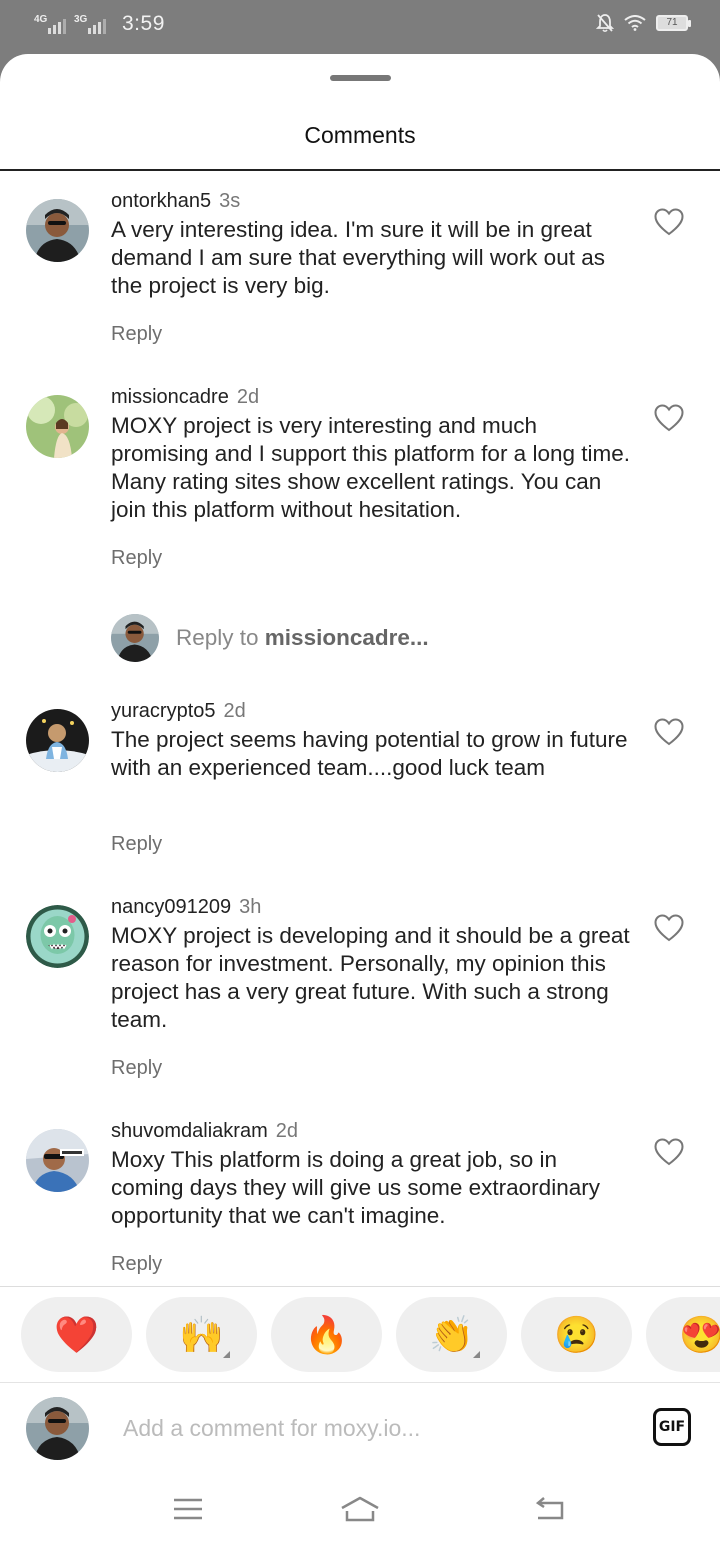 The width and height of the screenshot is (720, 1544). I want to click on emoji-clap-button: 👏, so click(451, 1334).